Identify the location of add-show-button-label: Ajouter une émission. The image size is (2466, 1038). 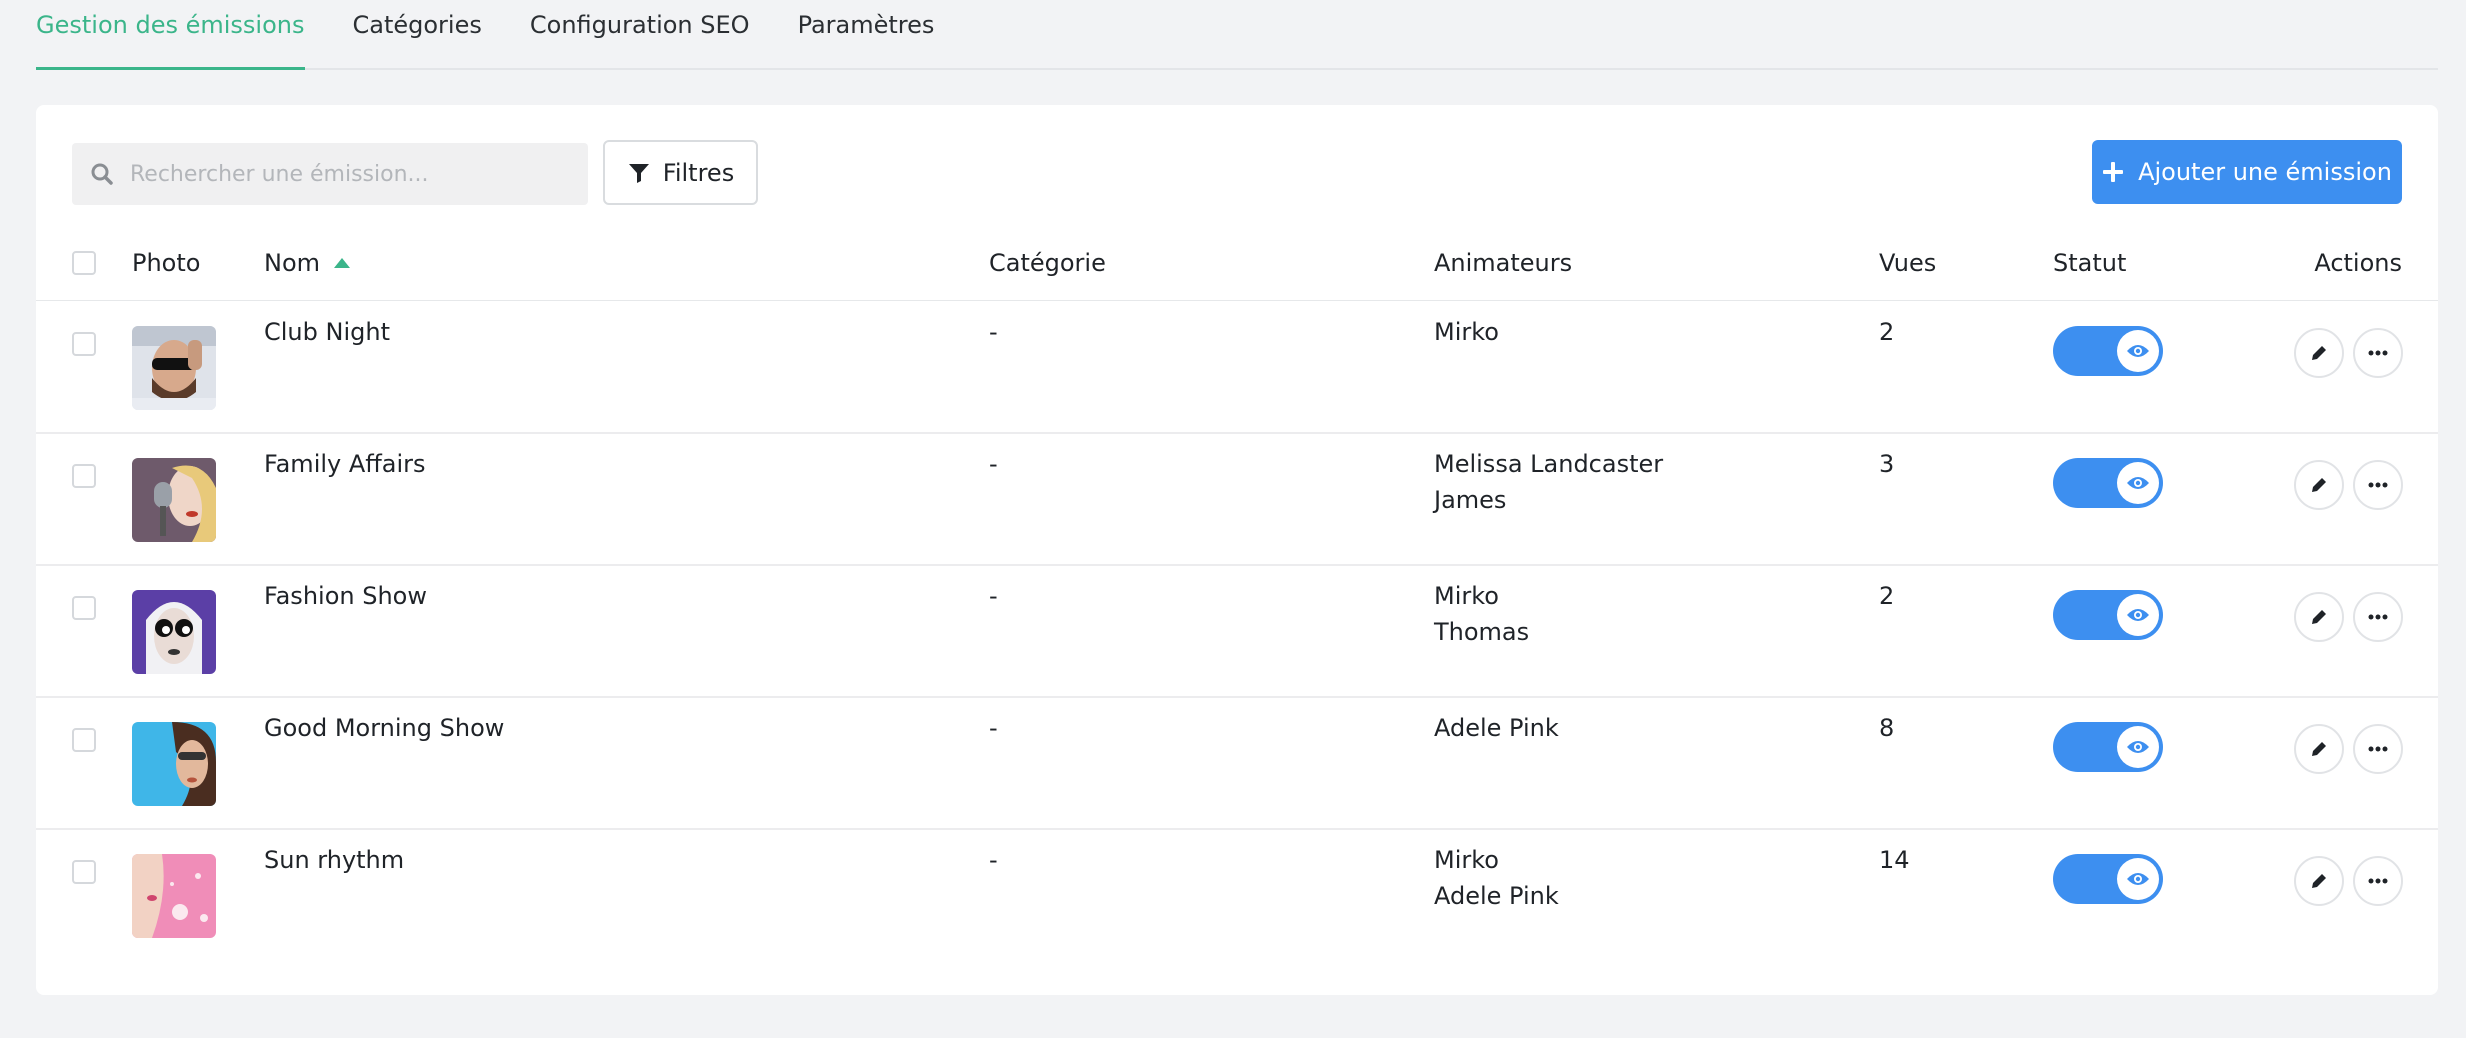
(2265, 172).